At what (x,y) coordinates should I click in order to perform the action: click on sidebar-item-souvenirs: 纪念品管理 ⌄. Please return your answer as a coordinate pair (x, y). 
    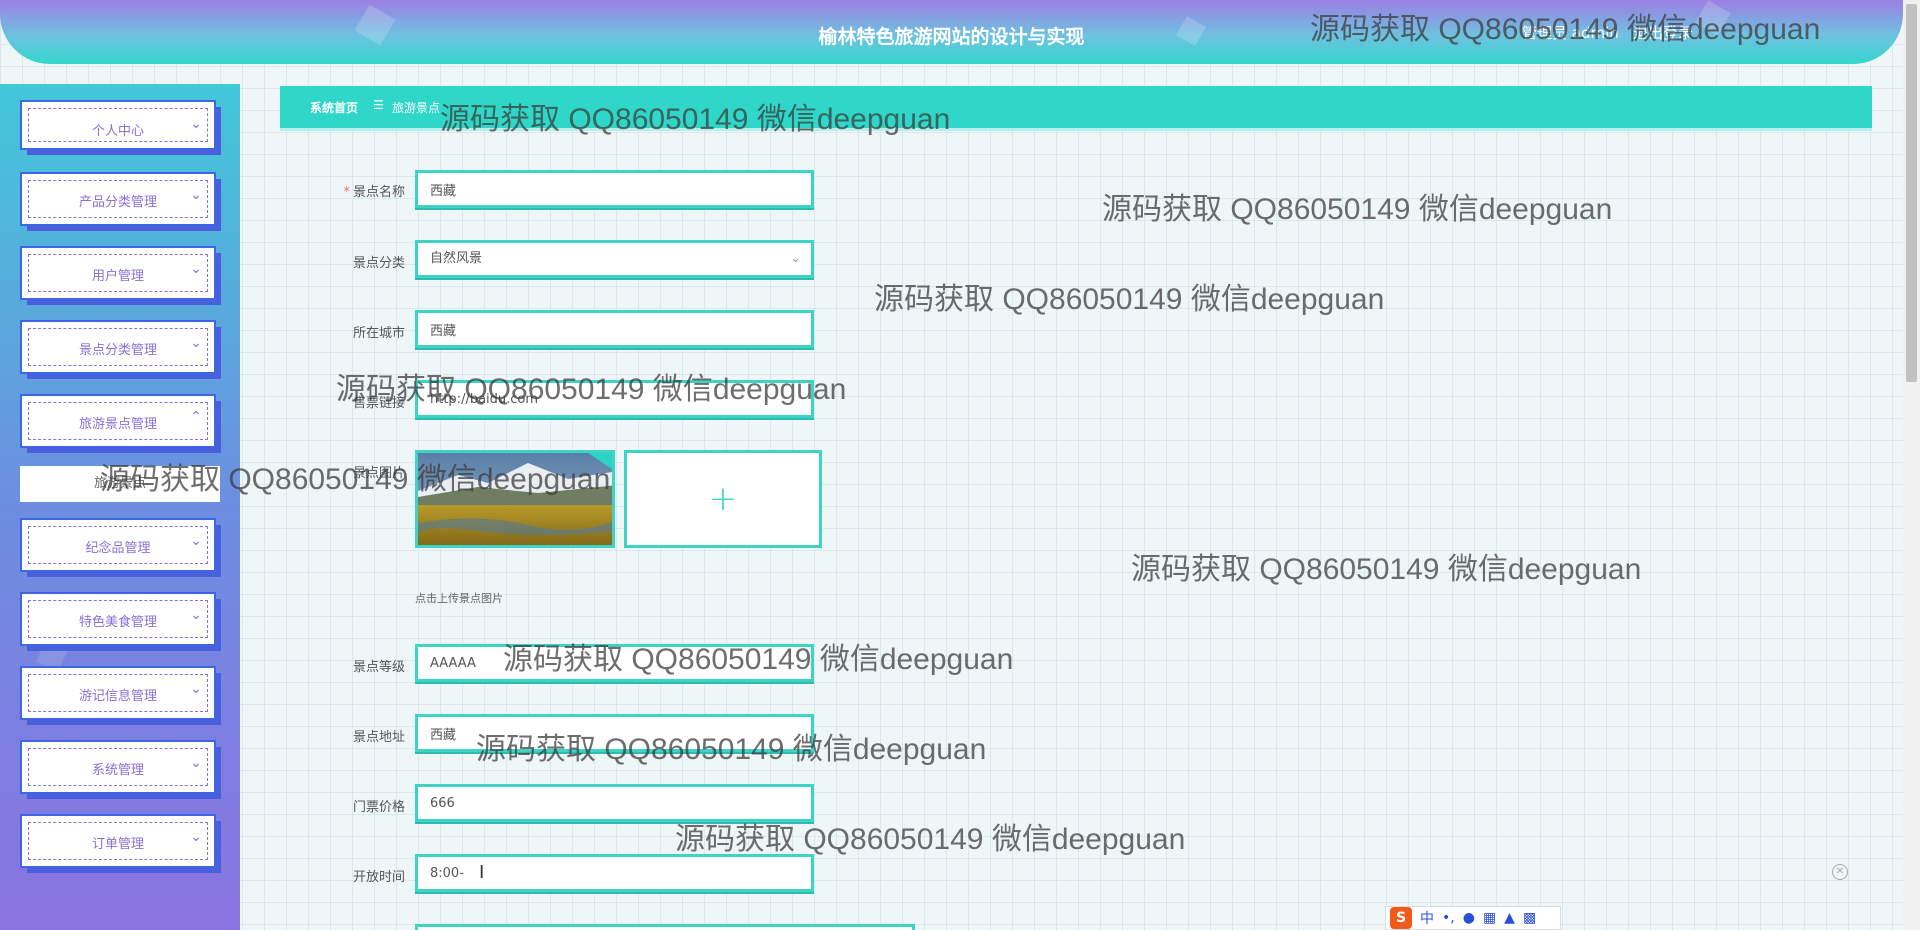
    Looking at the image, I should click on (118, 545).